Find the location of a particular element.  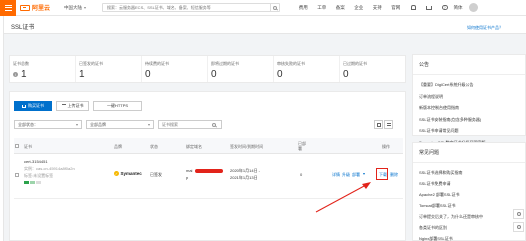

contact-button is located at coordinates (518, 227).